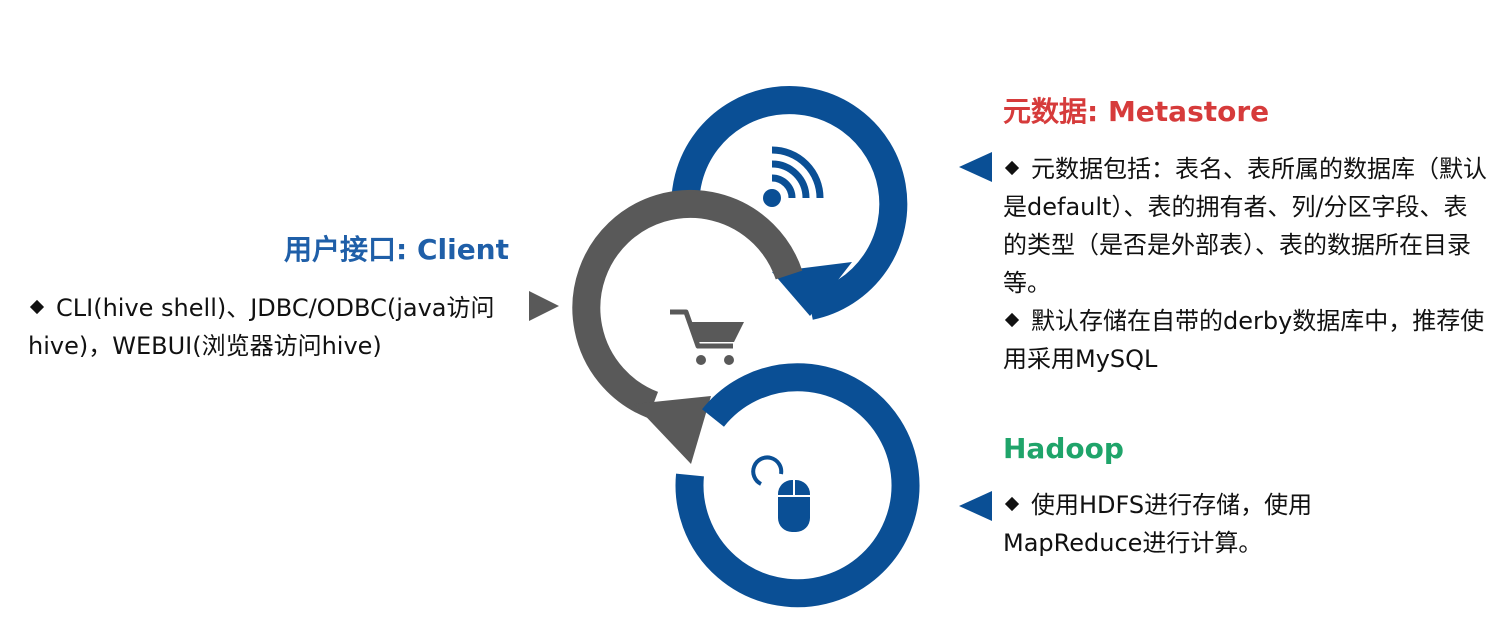 The height and width of the screenshot is (627, 1496). Describe the element at coordinates (1063, 448) in the screenshot. I see `hadoop-title: Hadoop` at that location.